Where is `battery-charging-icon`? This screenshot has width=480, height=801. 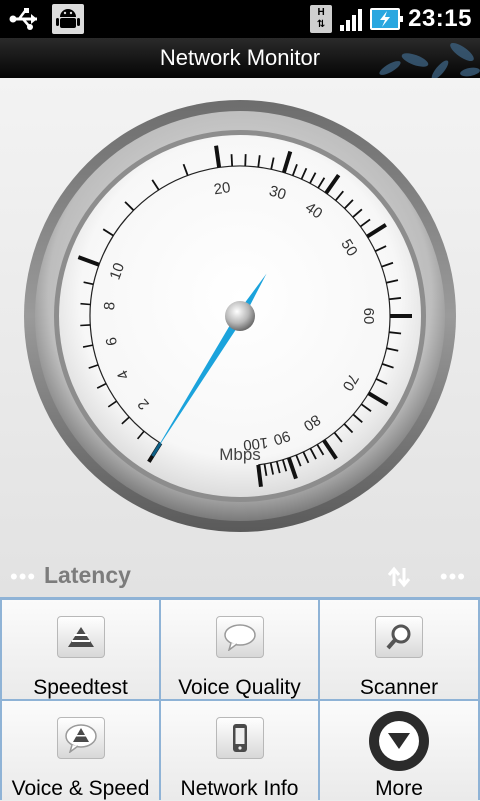
battery-charging-icon is located at coordinates (385, 19).